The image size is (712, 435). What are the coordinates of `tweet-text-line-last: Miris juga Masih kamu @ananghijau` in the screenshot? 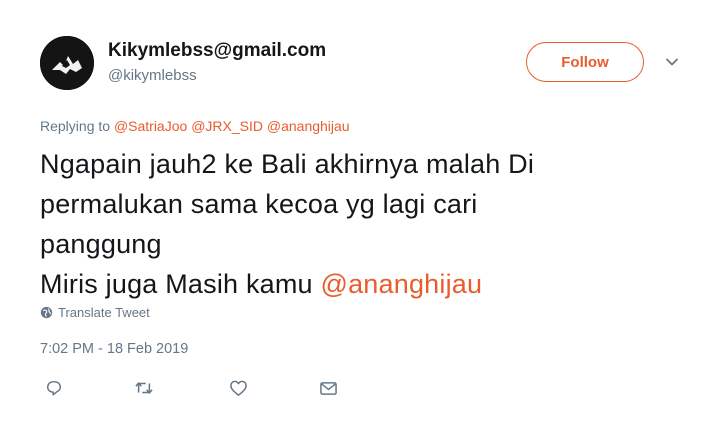 It's located at (350, 284).